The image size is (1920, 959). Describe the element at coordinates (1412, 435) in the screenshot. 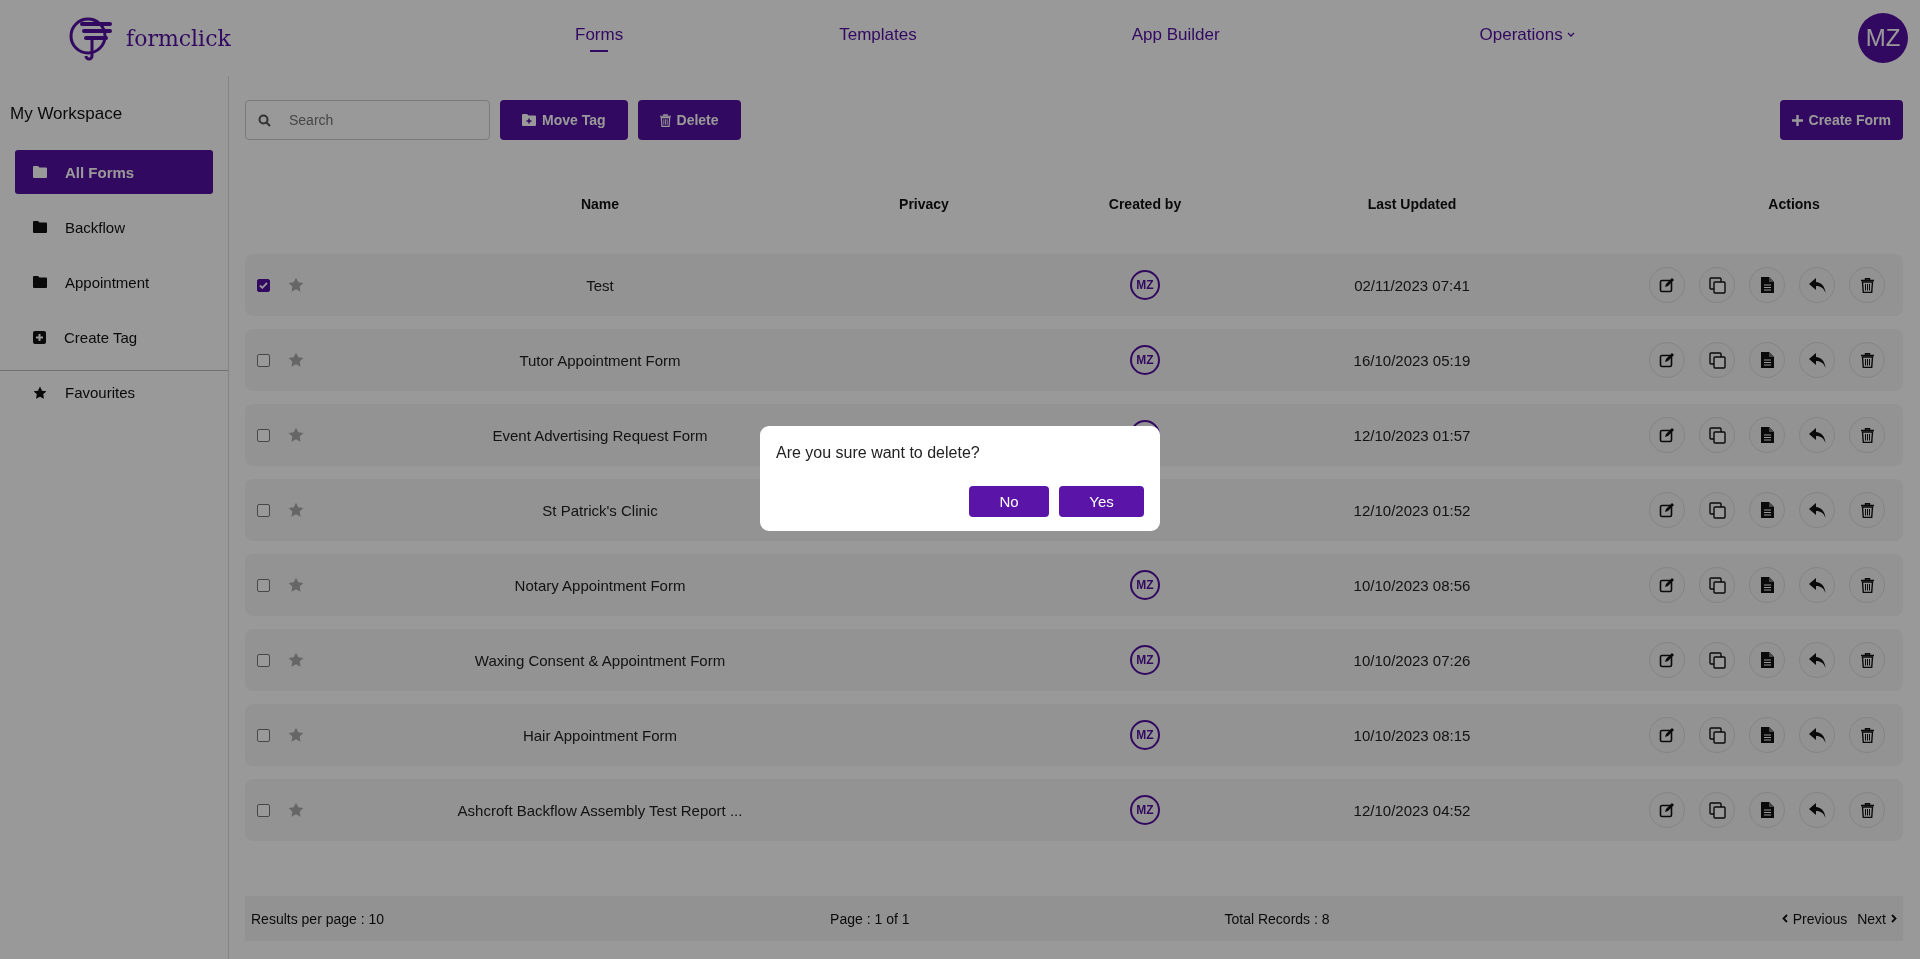

I see `last-updated-date: 12/10/2023 01:57` at that location.